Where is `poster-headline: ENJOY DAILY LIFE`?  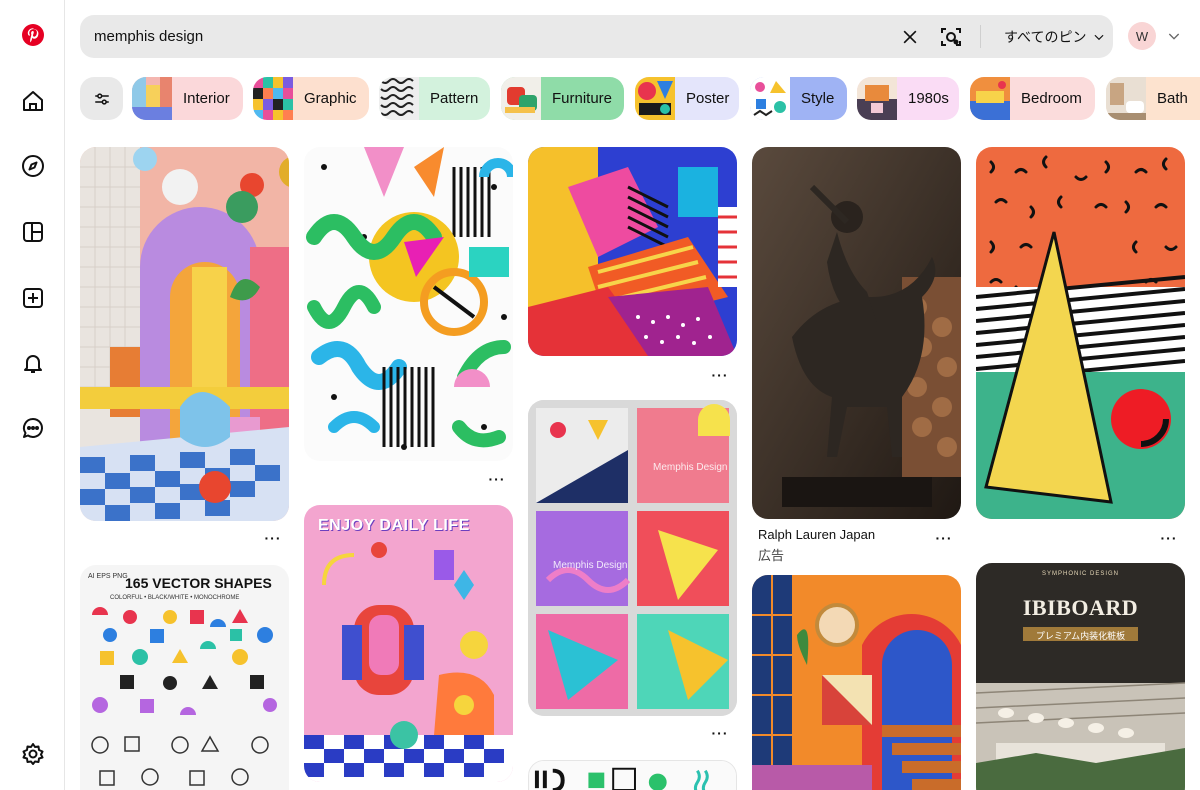 poster-headline: ENJOY DAILY LIFE is located at coordinates (394, 525).